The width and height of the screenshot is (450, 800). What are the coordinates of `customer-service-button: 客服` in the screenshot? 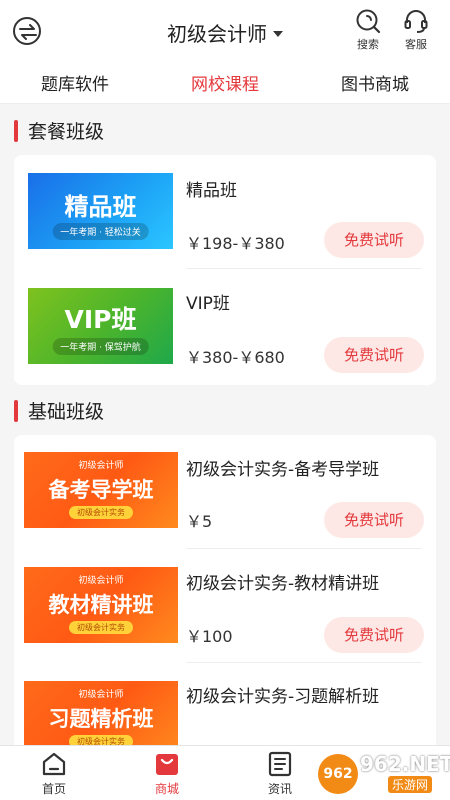 It's located at (416, 30).